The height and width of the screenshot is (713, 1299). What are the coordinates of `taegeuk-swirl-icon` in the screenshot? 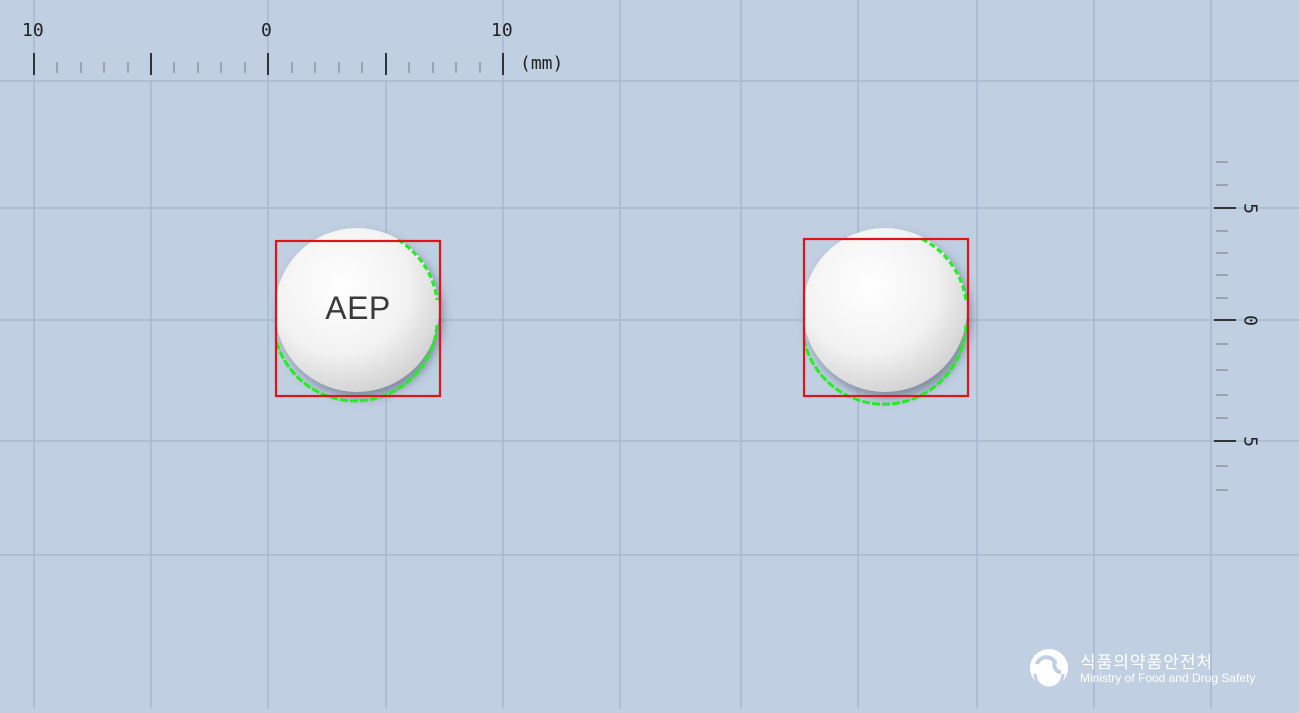 It's located at (1049, 669).